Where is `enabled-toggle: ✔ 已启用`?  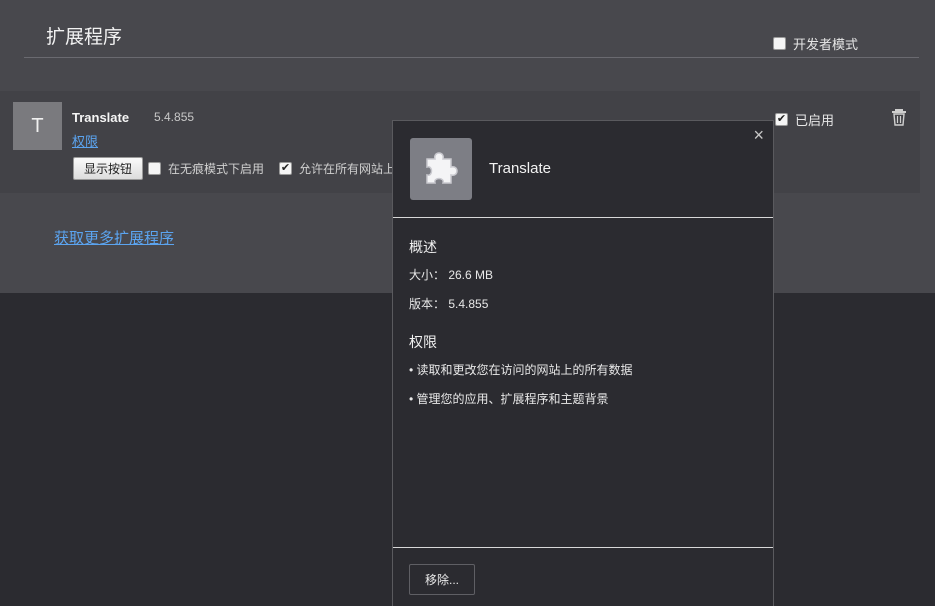
enabled-toggle: ✔ 已启用 is located at coordinates (804, 119).